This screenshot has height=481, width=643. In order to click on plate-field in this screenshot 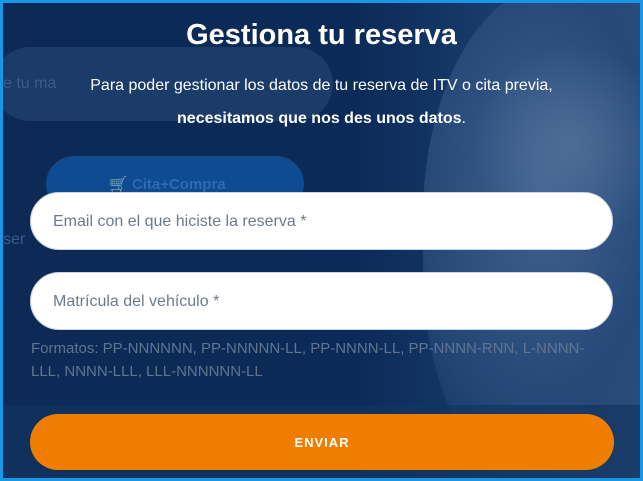, I will do `click(321, 301)`.